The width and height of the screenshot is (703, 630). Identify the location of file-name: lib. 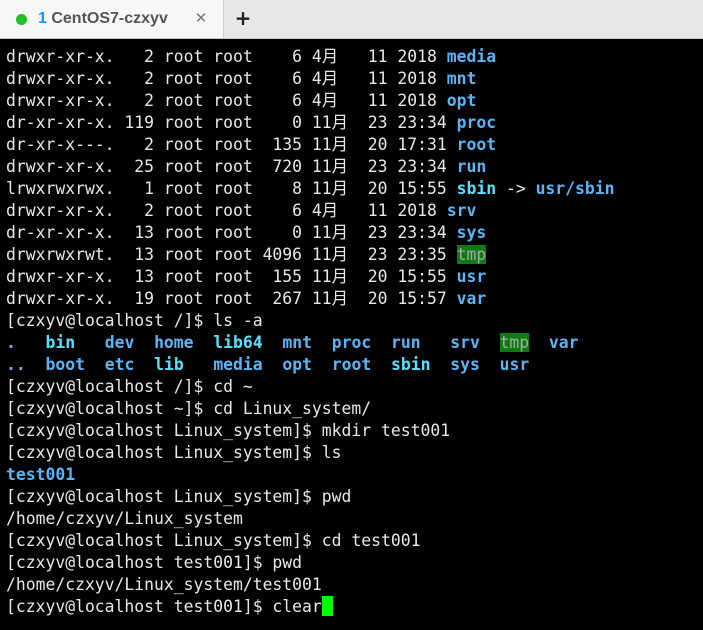
(169, 364).